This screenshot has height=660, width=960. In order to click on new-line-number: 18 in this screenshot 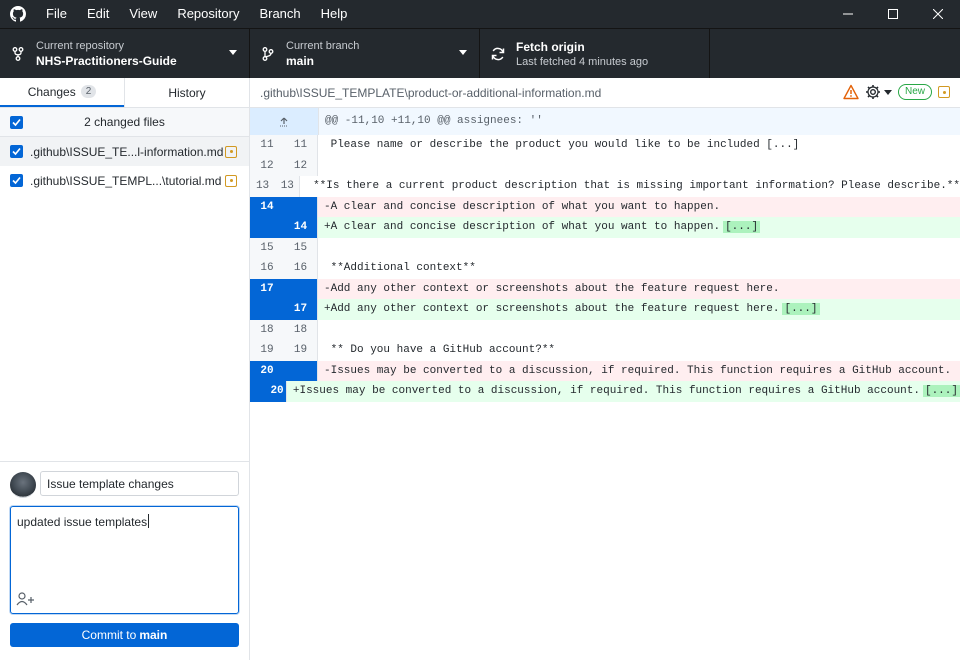, I will do `click(301, 329)`.